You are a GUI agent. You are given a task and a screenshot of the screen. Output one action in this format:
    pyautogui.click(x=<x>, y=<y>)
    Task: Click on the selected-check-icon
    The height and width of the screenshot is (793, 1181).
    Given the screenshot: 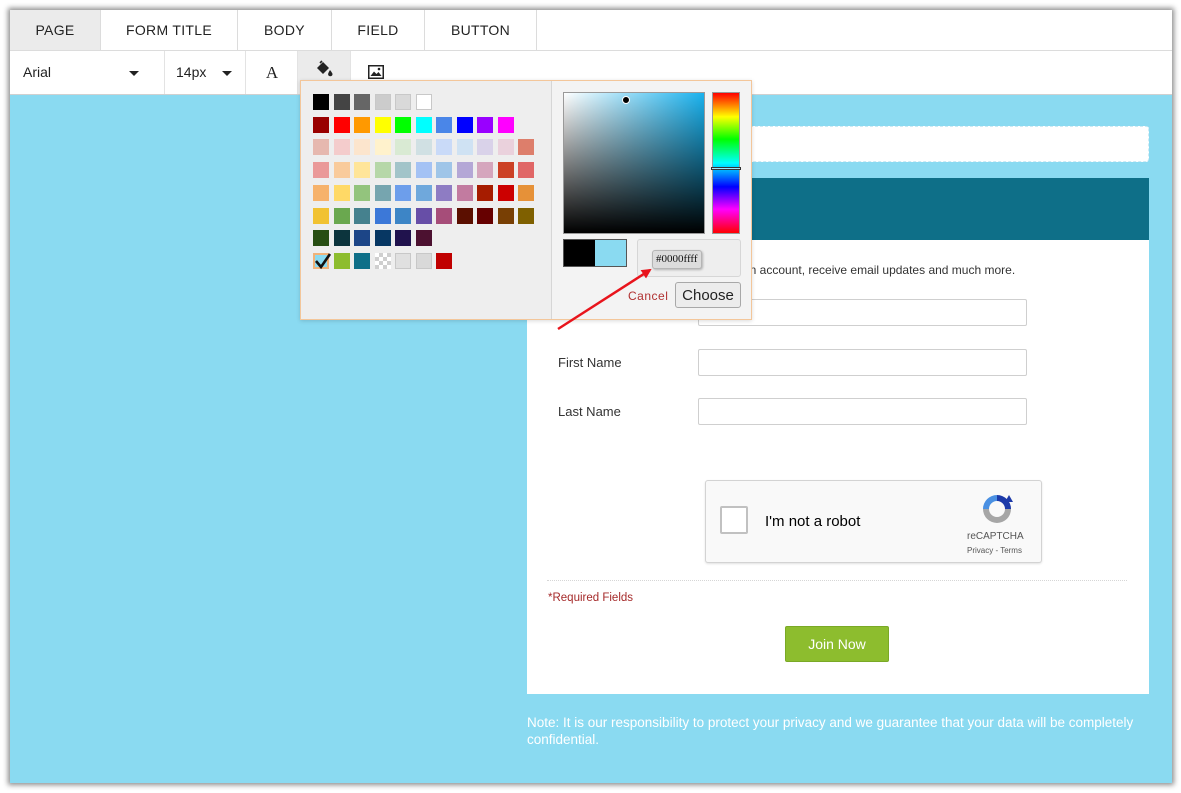 What is the action you would take?
    pyautogui.click(x=323, y=261)
    